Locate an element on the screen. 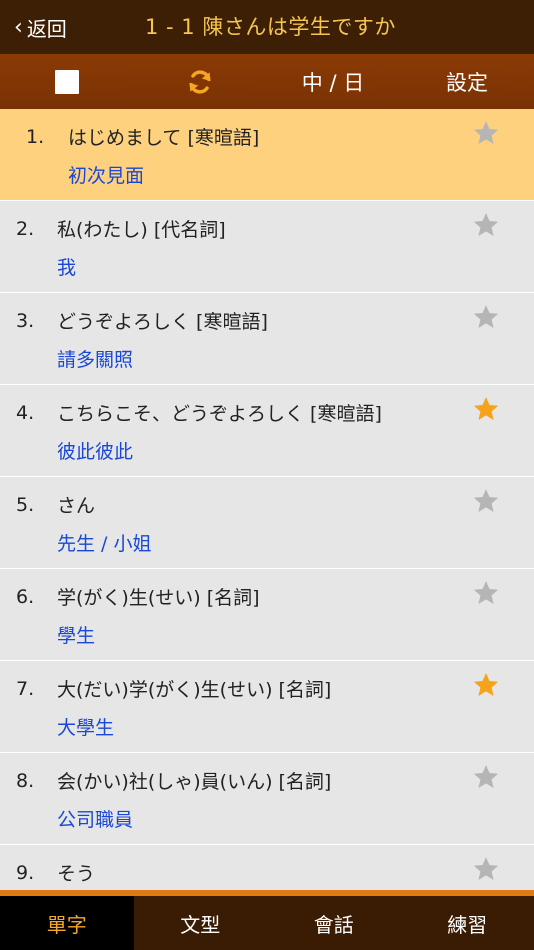  japanese-term: 私(わたし) [代名詞] is located at coordinates (141, 230).